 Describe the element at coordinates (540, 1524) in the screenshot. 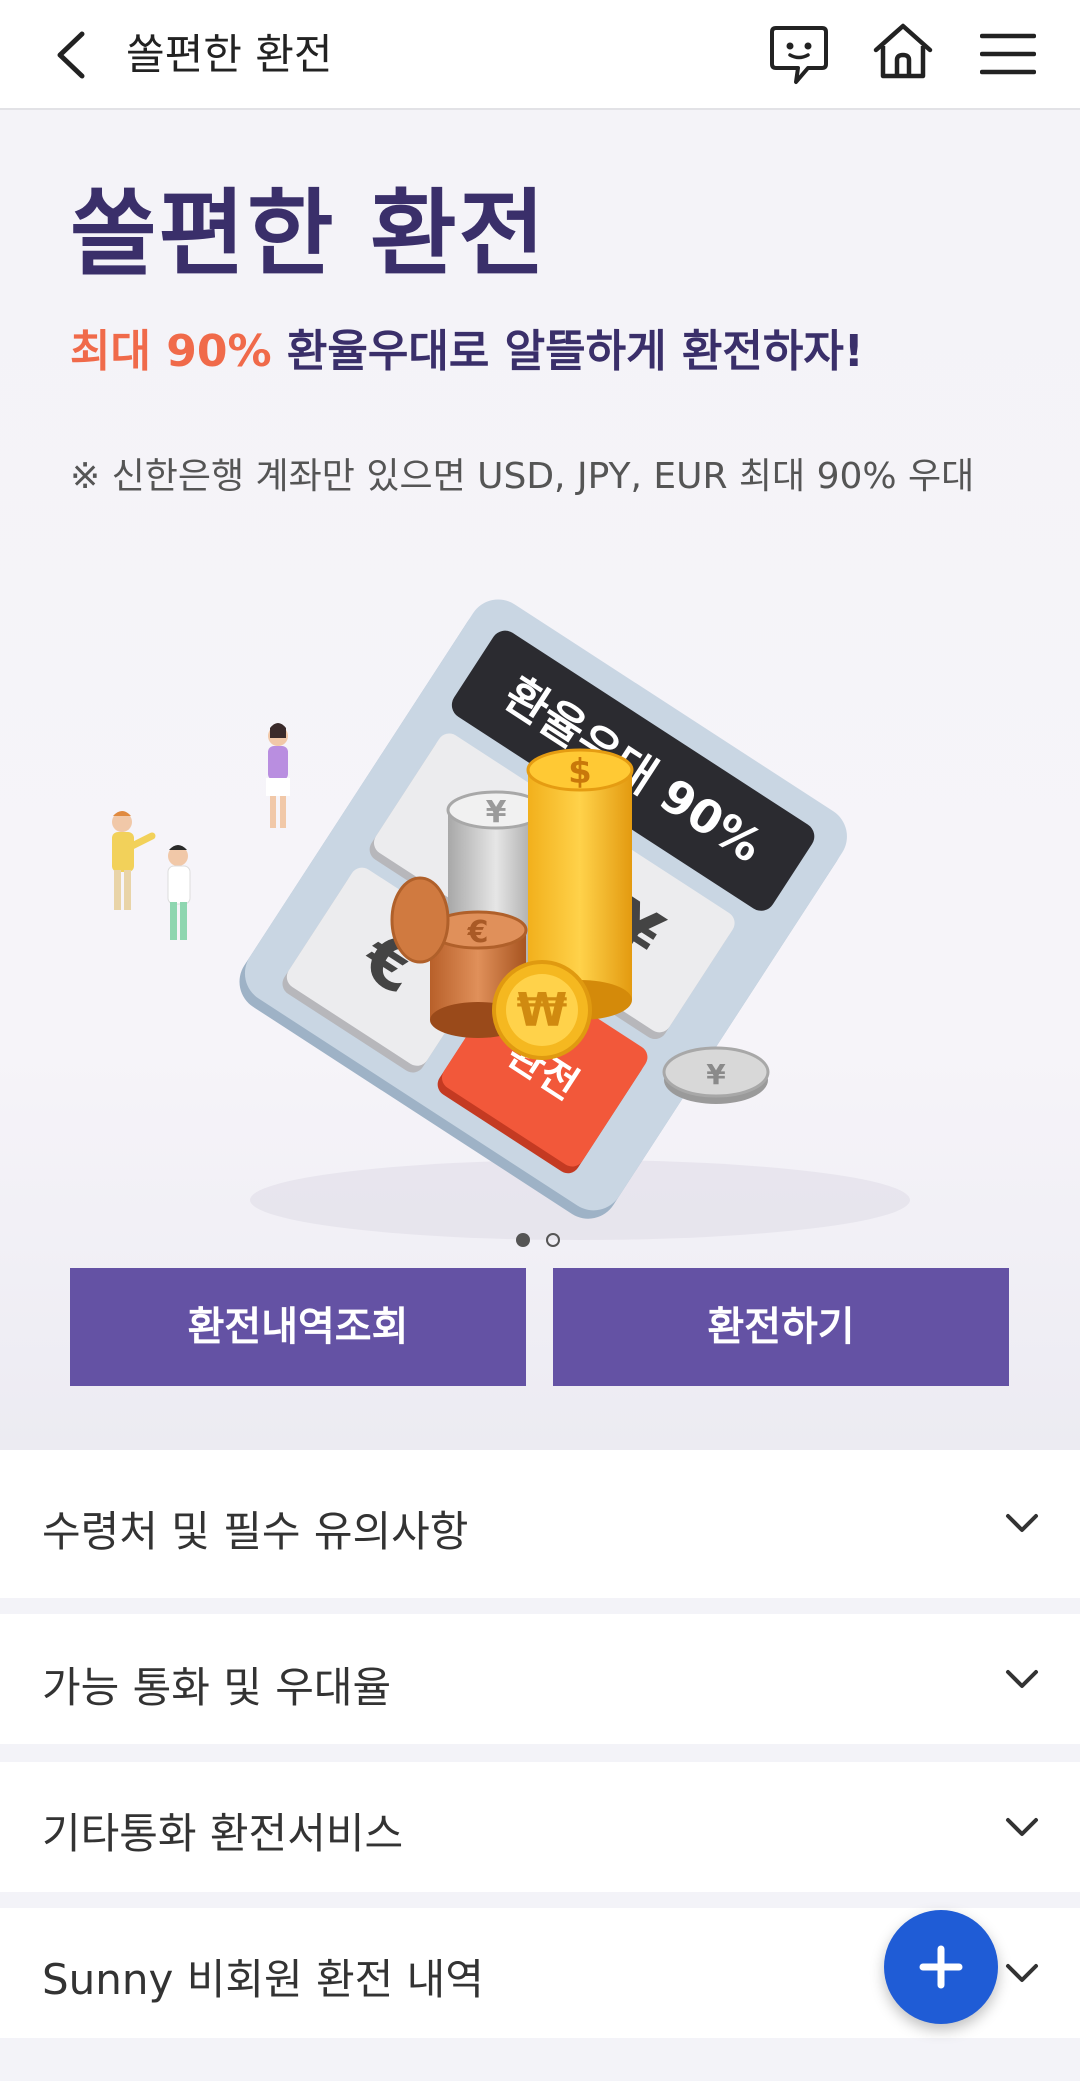

I see `accordion-item-notice: 수령처 및 필수 유의사항` at that location.